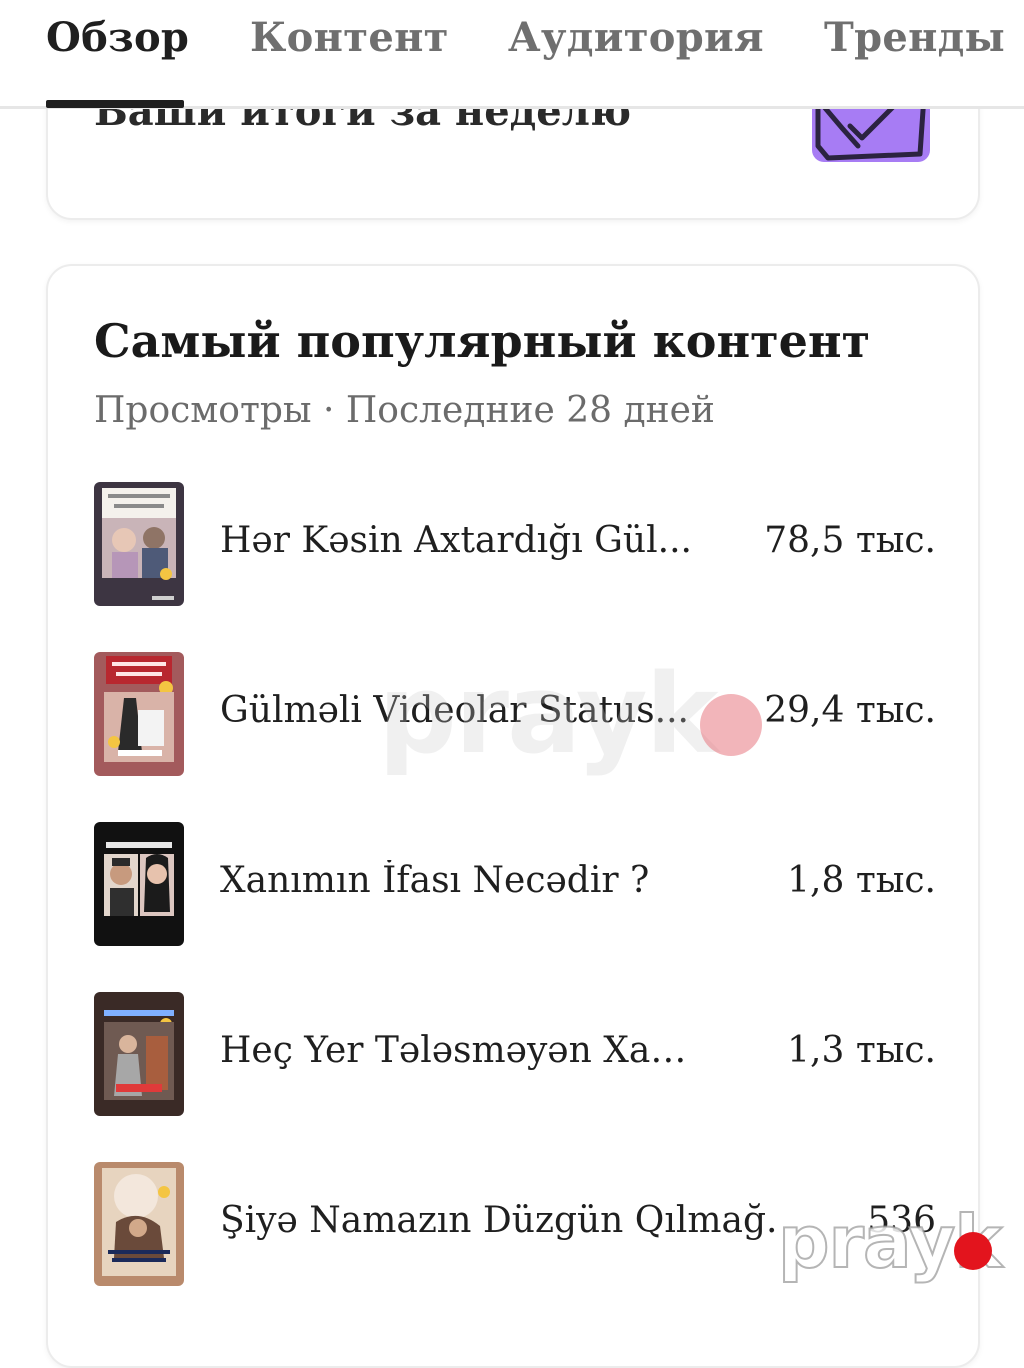 Image resolution: width=1024 pixels, height=1368 pixels. Describe the element at coordinates (861, 880) in the screenshot. I see `view-count: 1,8 тыс.` at that location.